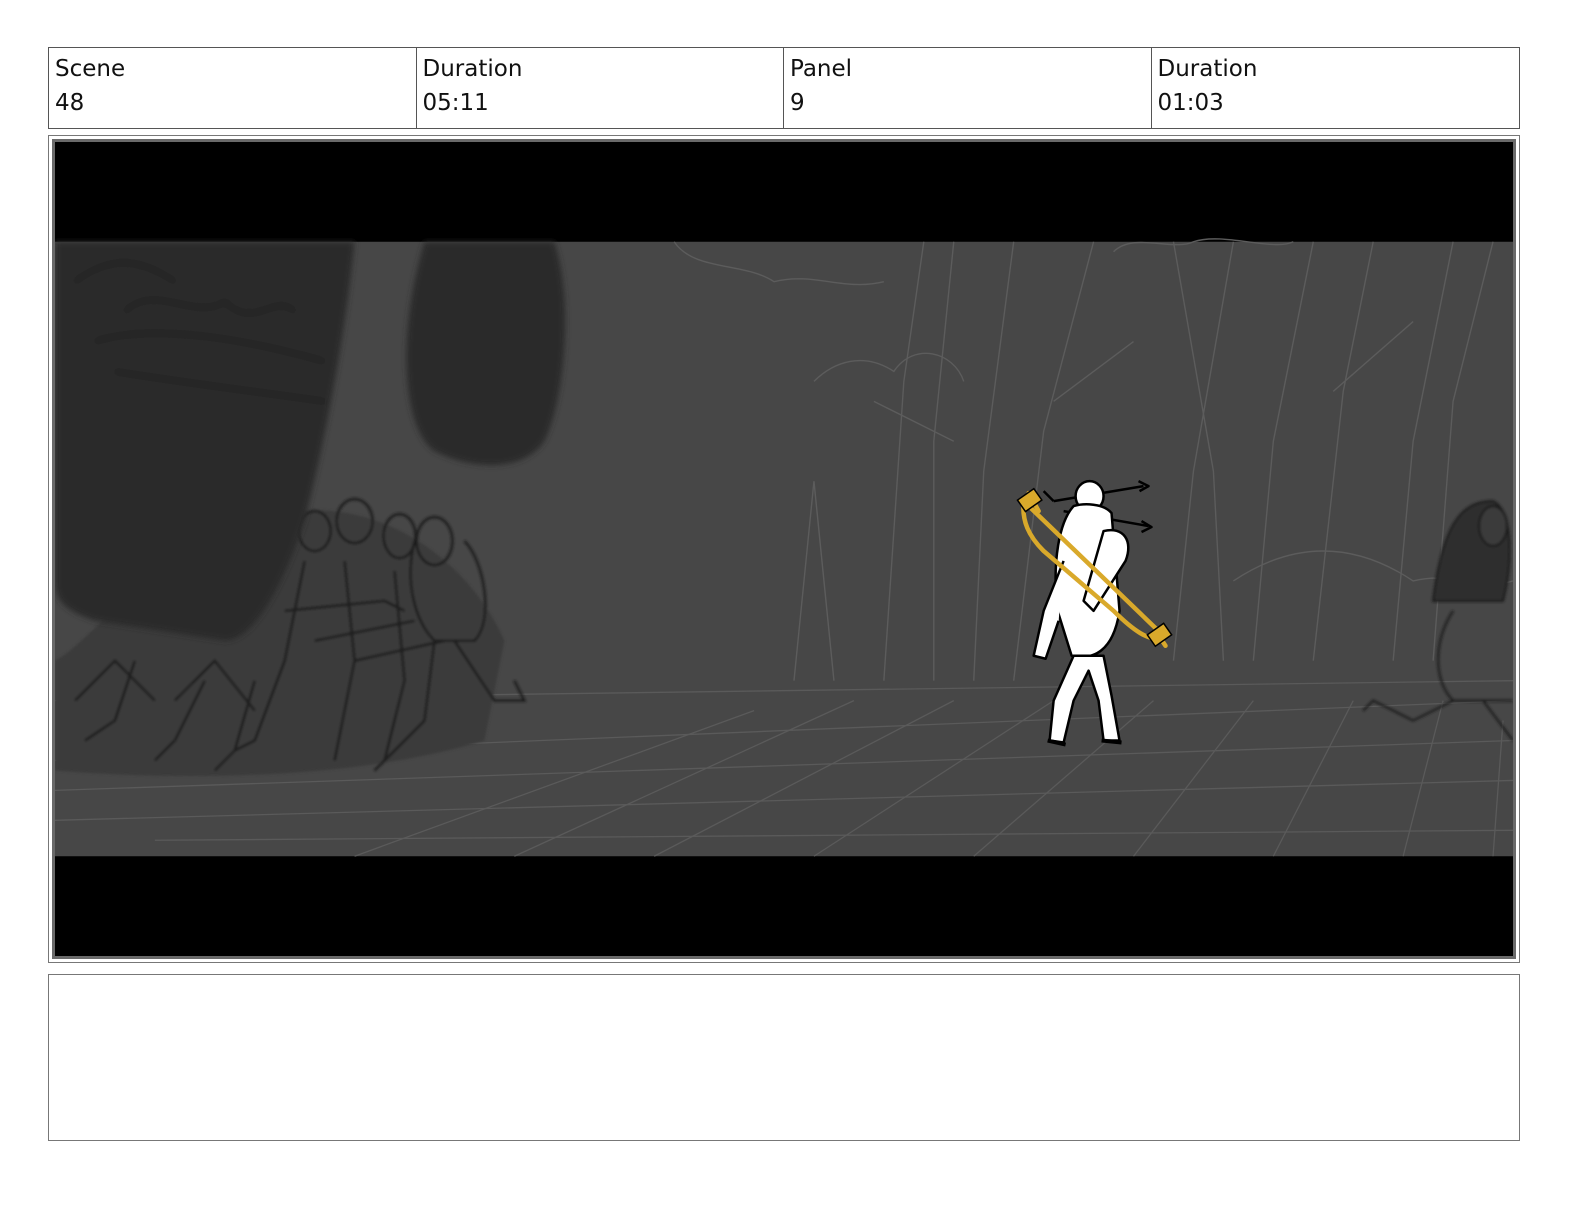 The height and width of the screenshot is (1224, 1584). I want to click on scene-label: Scene, so click(90, 69).